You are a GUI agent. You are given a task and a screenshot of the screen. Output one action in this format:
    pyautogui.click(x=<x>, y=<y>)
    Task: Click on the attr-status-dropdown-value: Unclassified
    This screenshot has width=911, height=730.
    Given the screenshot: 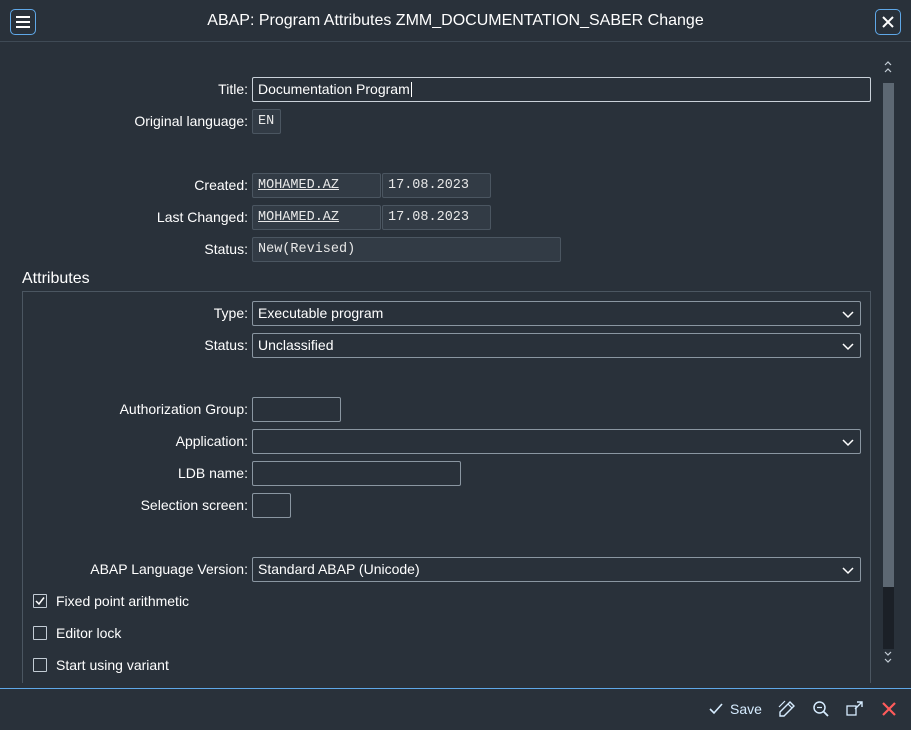 What is the action you would take?
    pyautogui.click(x=296, y=345)
    